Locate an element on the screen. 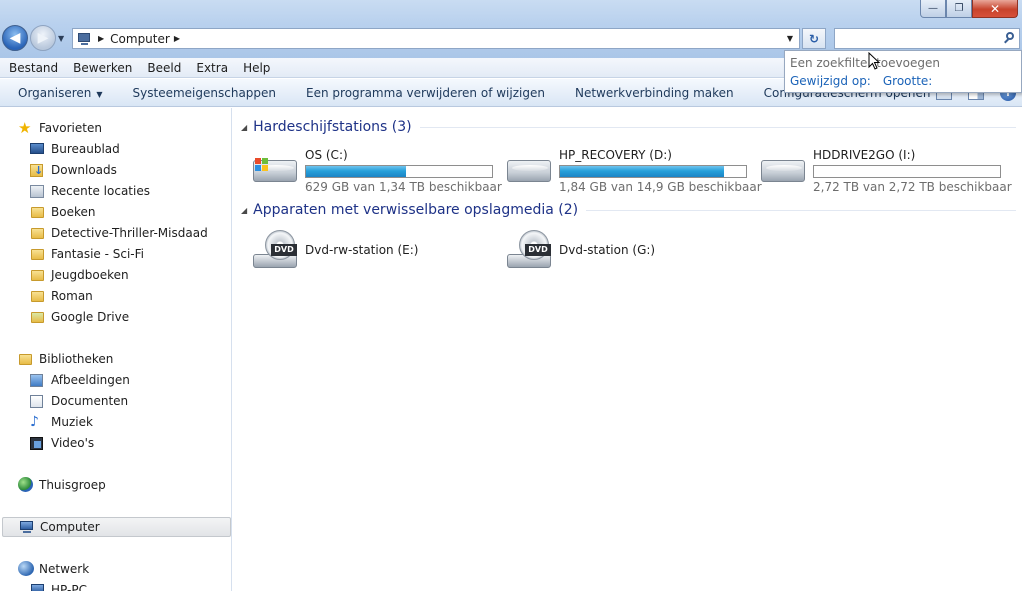  drive-free-space: 1,84 GB van 14,9 GB beschikbaar is located at coordinates (660, 187).